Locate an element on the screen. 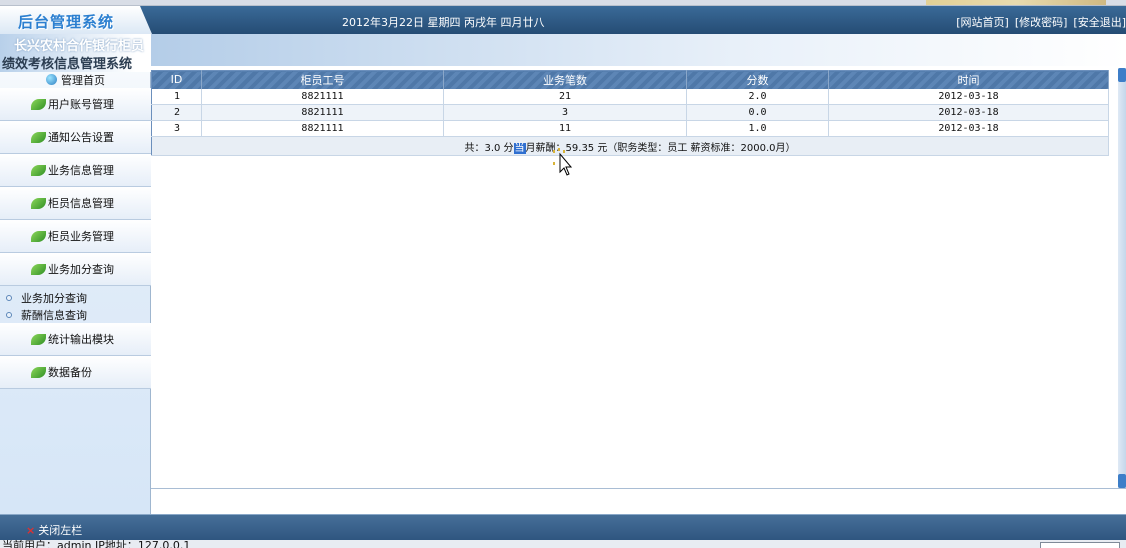  cell-score: 0.0 is located at coordinates (757, 112).